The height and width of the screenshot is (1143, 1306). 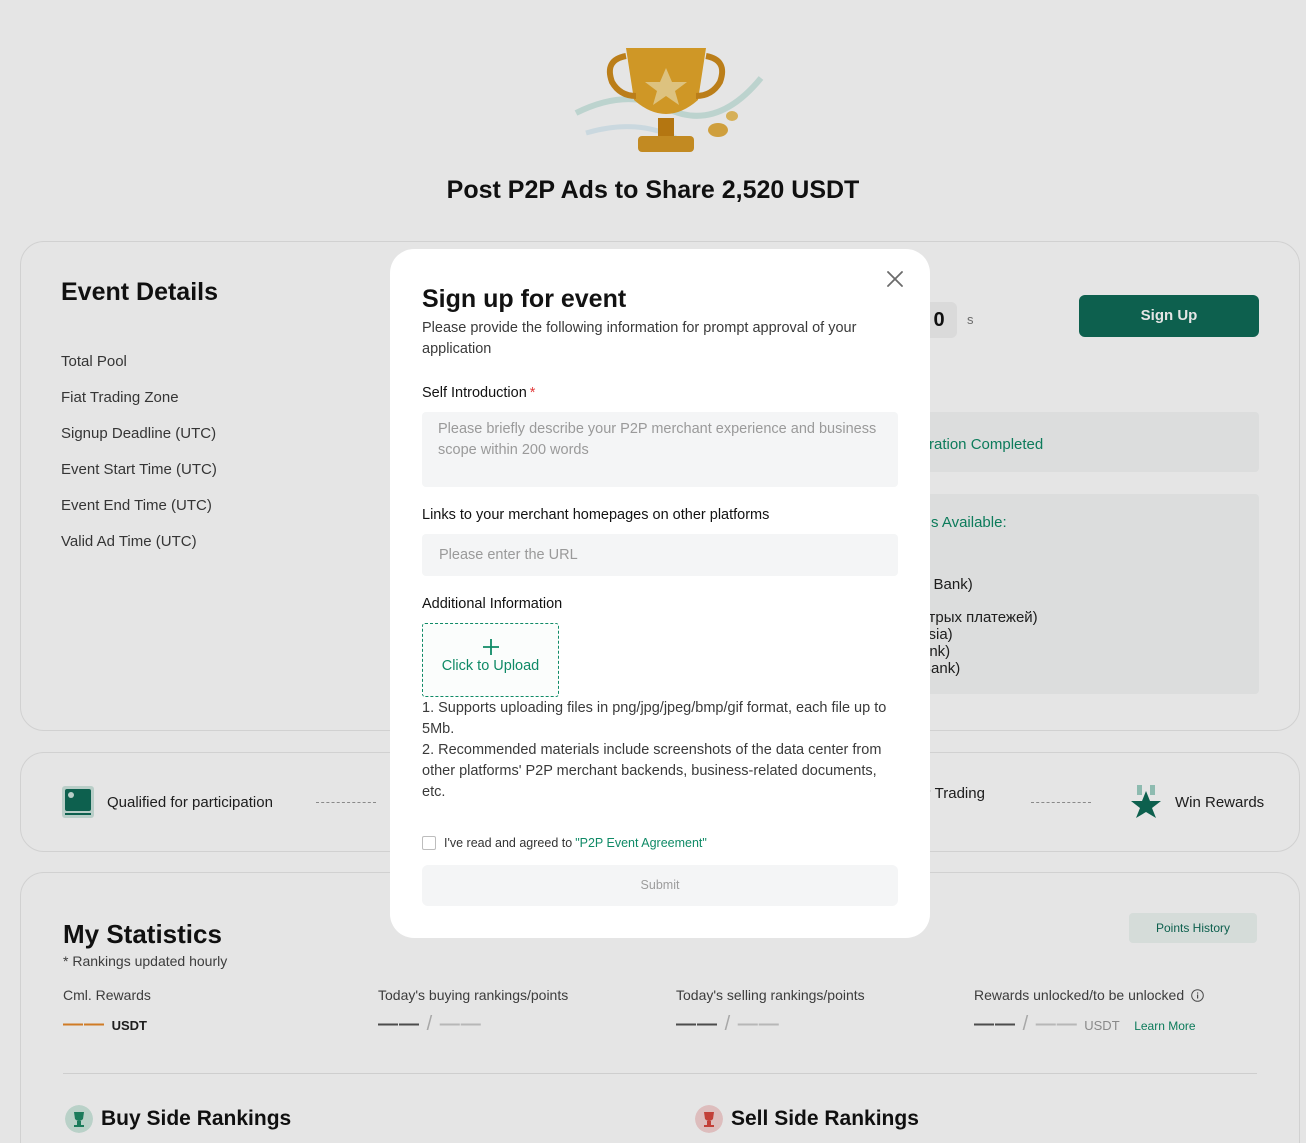 What do you see at coordinates (524, 299) in the screenshot?
I see `modal-title: Sign up for event` at bounding box center [524, 299].